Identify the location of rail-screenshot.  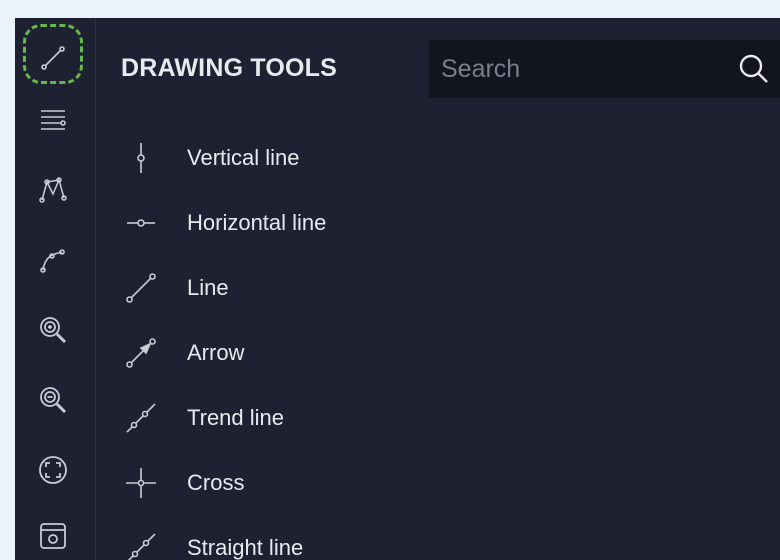
(53, 534).